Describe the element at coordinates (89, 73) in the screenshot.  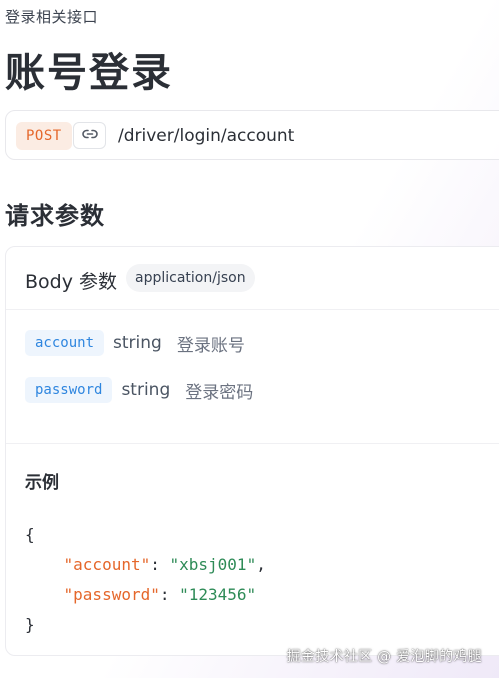
I see `page-title: 账号登录` at that location.